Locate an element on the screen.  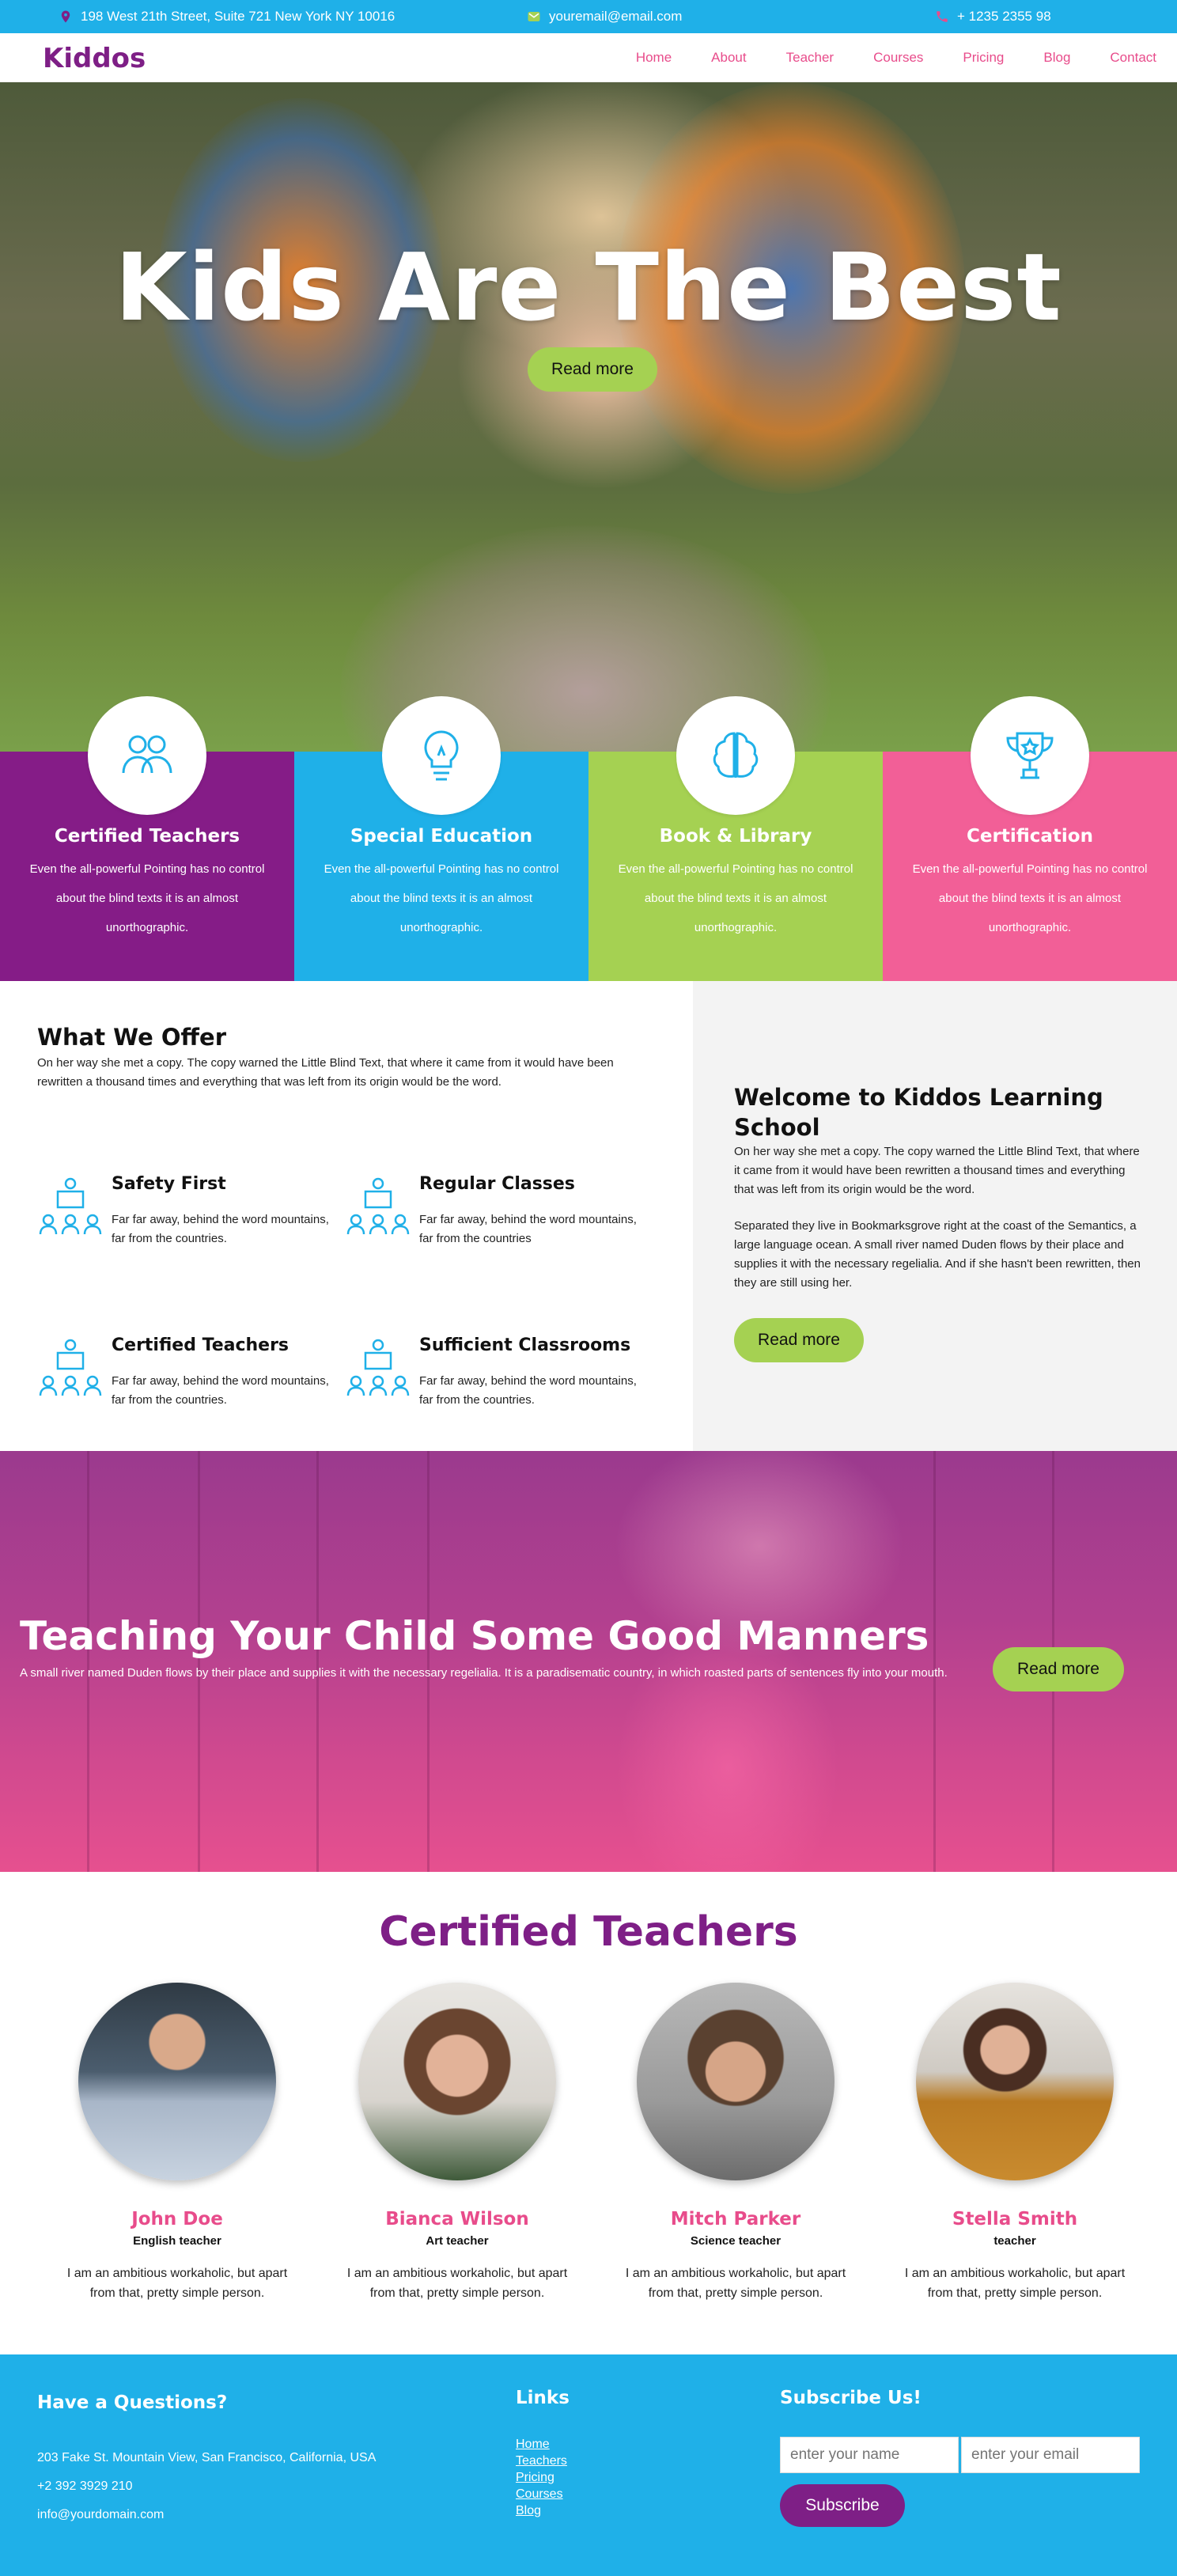
teachers-title: Certified Teachers is located at coordinates (588, 1932).